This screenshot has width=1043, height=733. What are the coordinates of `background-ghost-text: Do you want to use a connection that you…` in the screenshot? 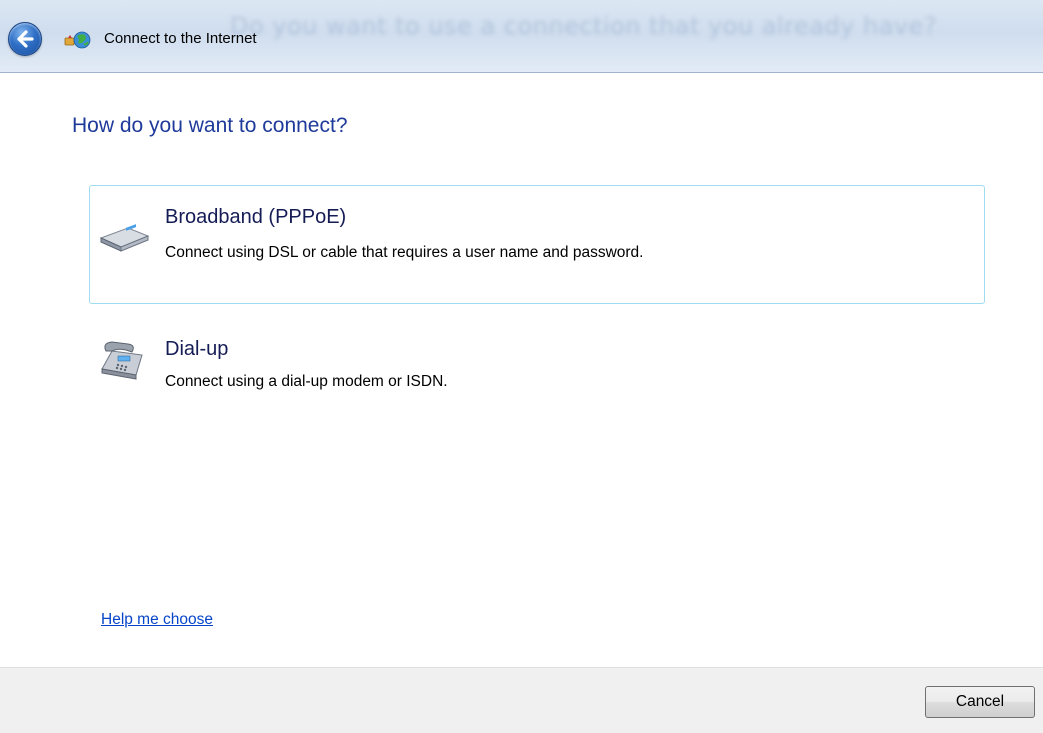 It's located at (584, 26).